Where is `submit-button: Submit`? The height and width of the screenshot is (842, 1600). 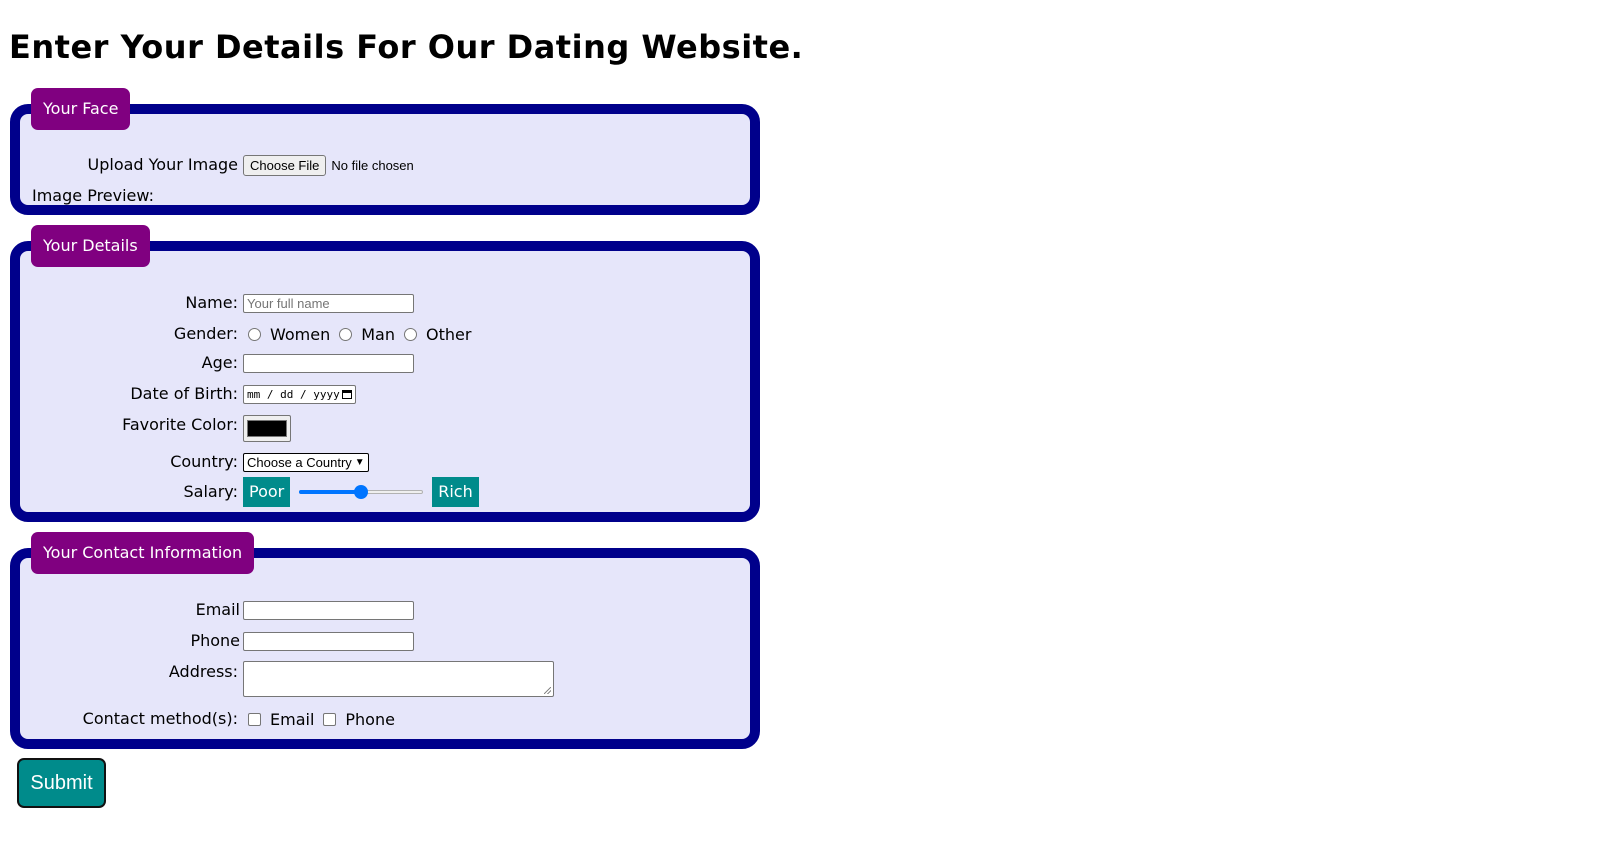 submit-button: Submit is located at coordinates (61, 783).